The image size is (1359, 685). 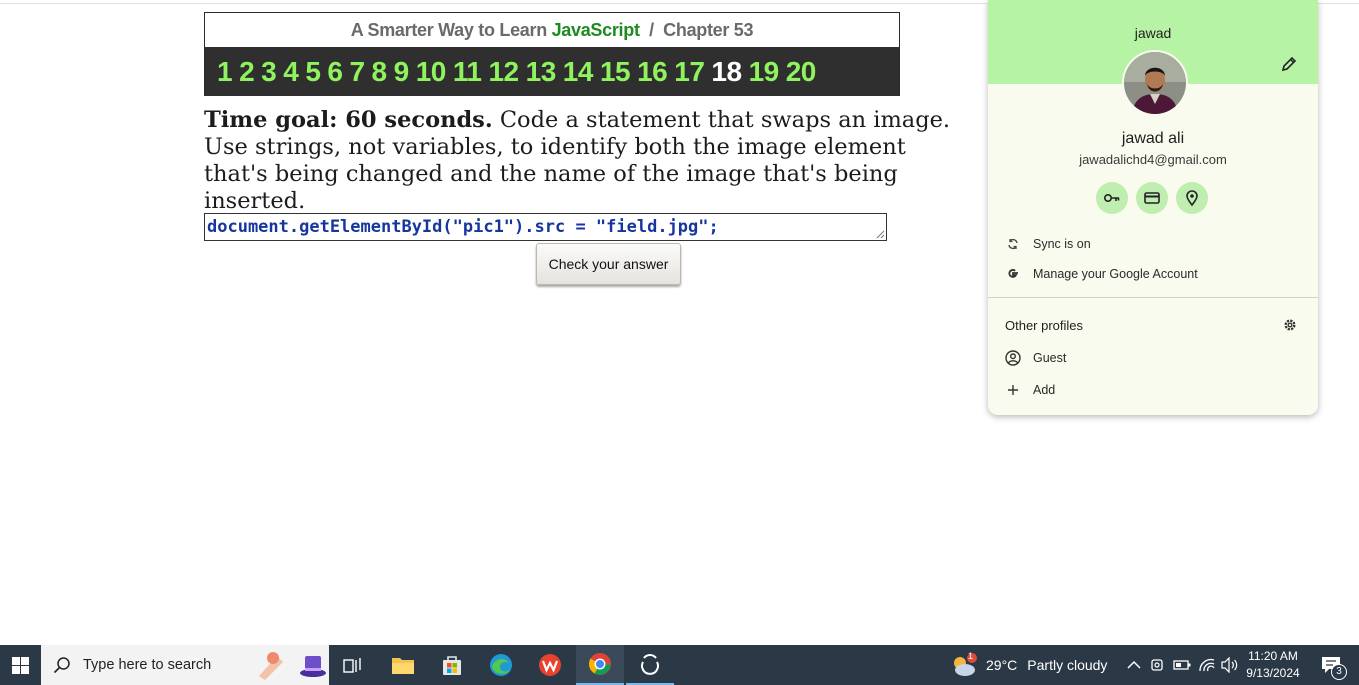 What do you see at coordinates (357, 72) in the screenshot?
I see `exercise-number-link: 7` at bounding box center [357, 72].